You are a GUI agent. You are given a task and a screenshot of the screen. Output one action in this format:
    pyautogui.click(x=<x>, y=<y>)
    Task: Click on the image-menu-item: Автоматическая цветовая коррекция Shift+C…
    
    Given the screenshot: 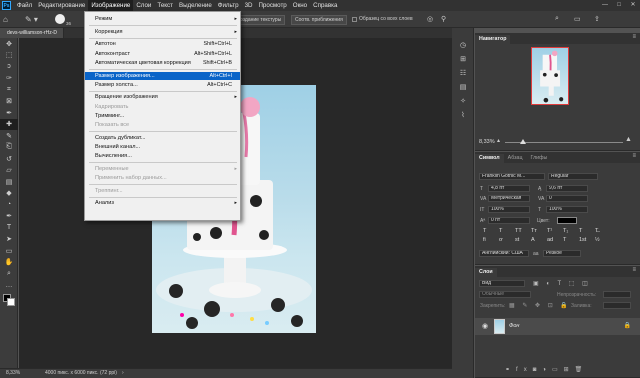 What is the action you would take?
    pyautogui.click(x=162, y=63)
    